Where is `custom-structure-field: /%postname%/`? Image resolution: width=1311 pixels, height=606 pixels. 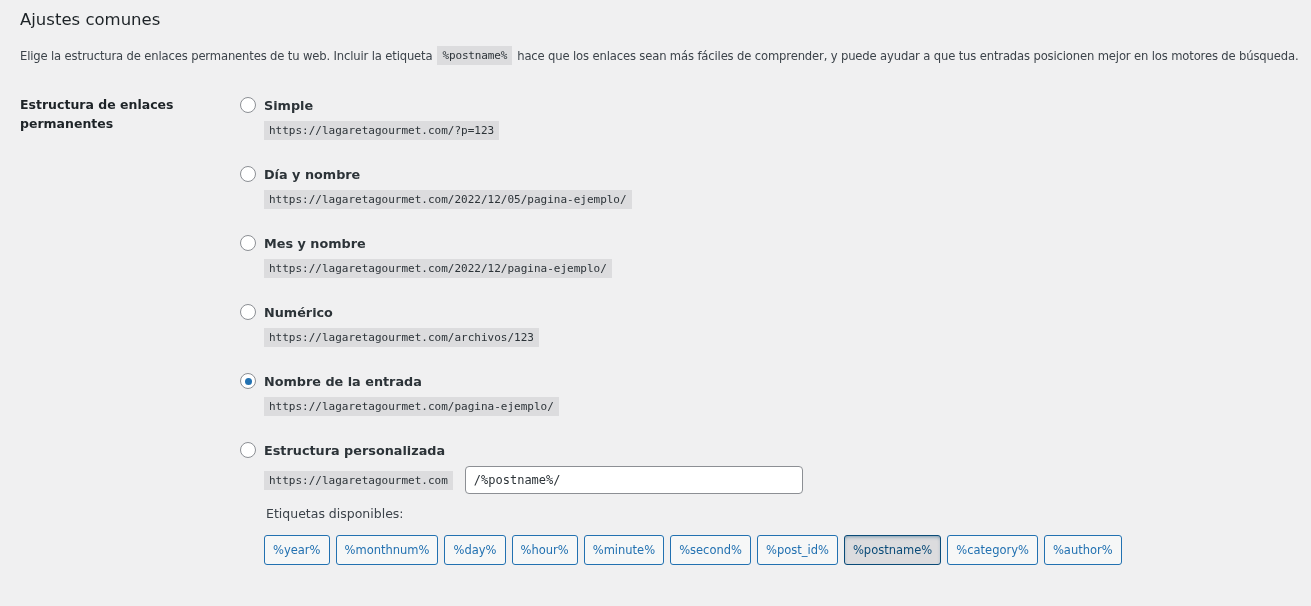
custom-structure-field: /%postname%/ is located at coordinates (633, 480).